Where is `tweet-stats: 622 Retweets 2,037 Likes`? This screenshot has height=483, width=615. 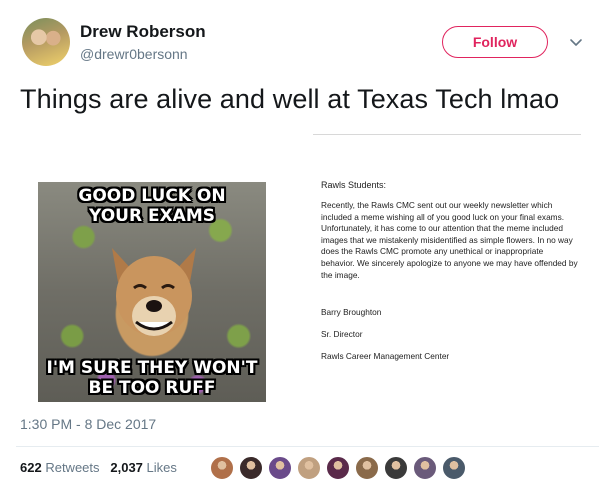
tweet-stats: 622 Retweets 2,037 Likes is located at coordinates (98, 467).